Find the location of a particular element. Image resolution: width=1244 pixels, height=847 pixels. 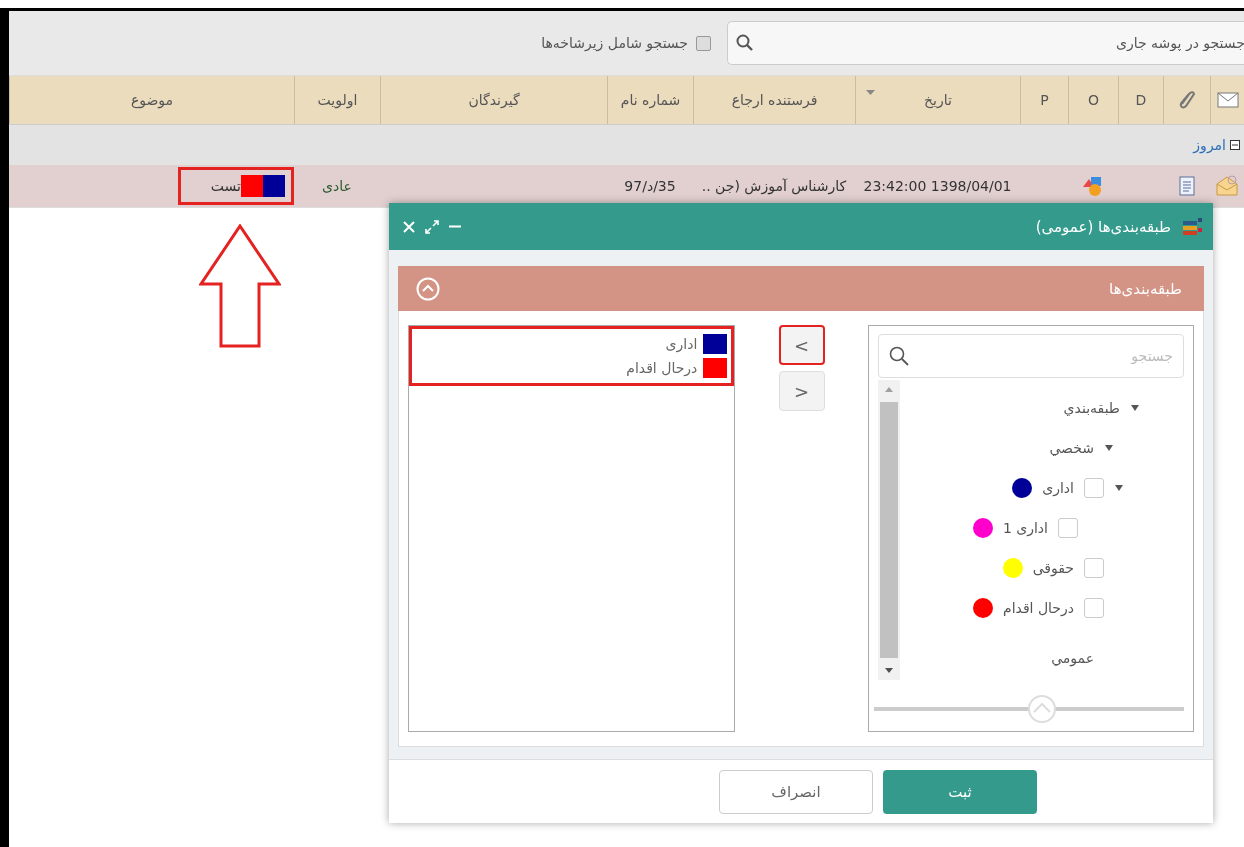

tree-item-label: اداری 1 is located at coordinates (1025, 528).